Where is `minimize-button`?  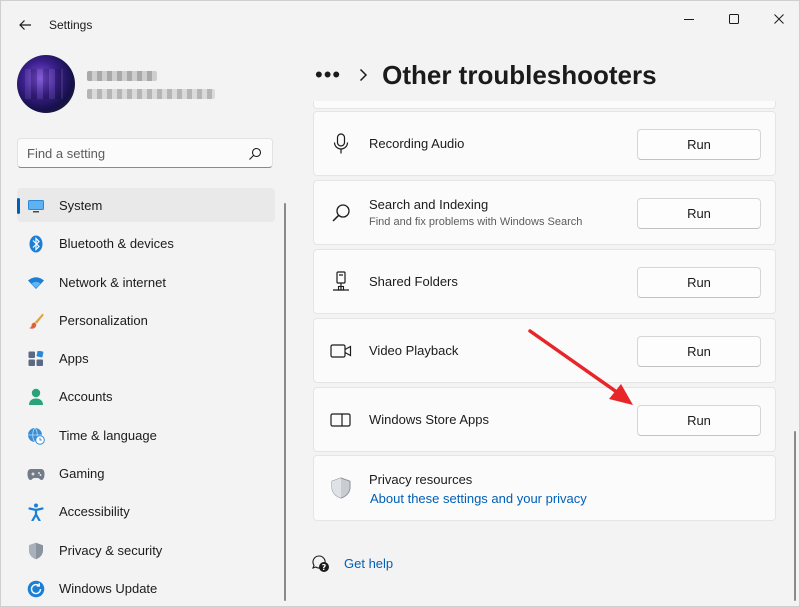 minimize-button is located at coordinates (689, 19).